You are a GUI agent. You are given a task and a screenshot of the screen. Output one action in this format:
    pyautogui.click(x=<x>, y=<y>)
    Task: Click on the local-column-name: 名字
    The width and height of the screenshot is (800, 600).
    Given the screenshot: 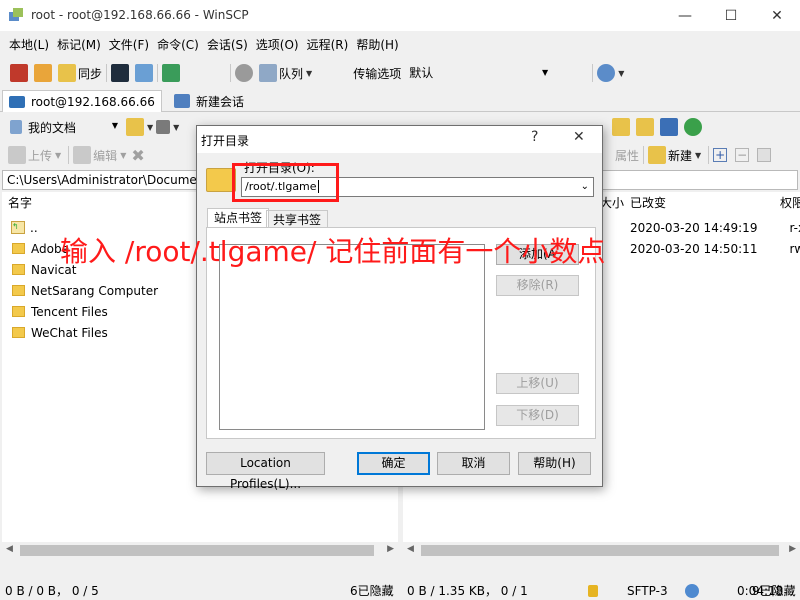 What is the action you would take?
    pyautogui.click(x=20, y=203)
    